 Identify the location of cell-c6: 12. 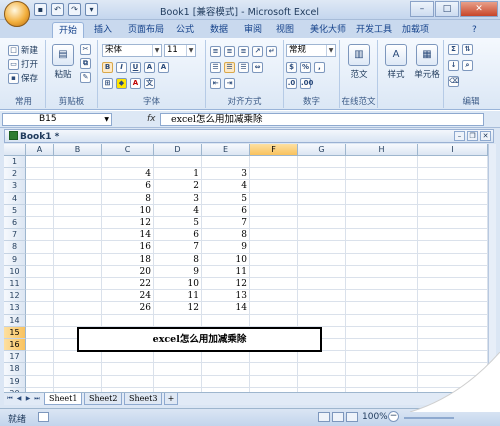
(128, 223).